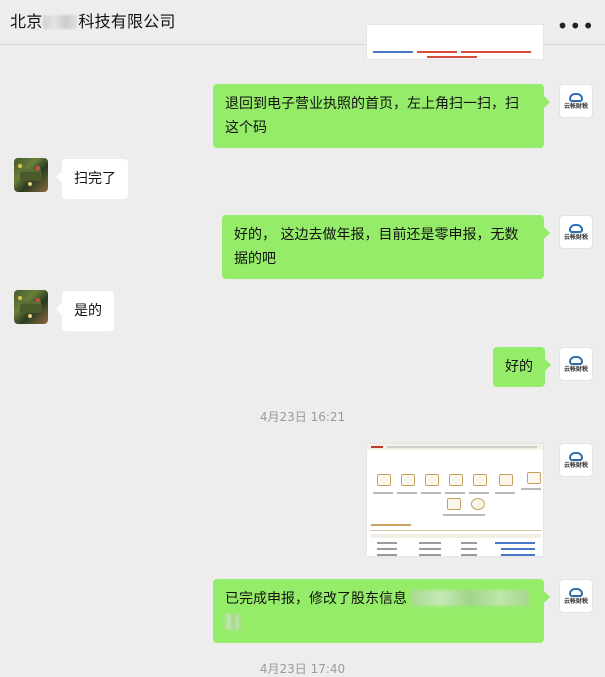 The image size is (605, 677). Describe the element at coordinates (456, 536) in the screenshot. I see `table-header` at that location.